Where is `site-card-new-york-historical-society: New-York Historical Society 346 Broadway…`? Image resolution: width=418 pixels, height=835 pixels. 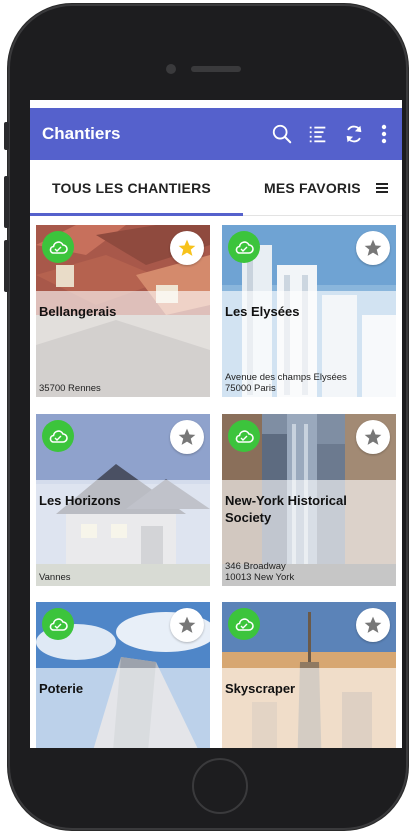
site-card-new-york-historical-society: New-York Historical Society 346 Broadway… is located at coordinates (309, 500).